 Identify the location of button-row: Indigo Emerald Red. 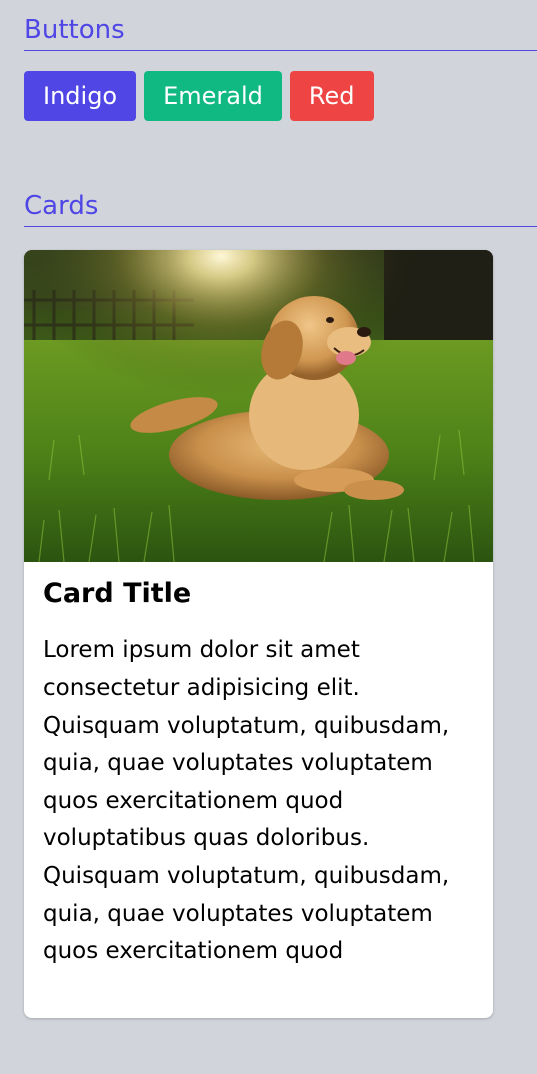
(280, 96).